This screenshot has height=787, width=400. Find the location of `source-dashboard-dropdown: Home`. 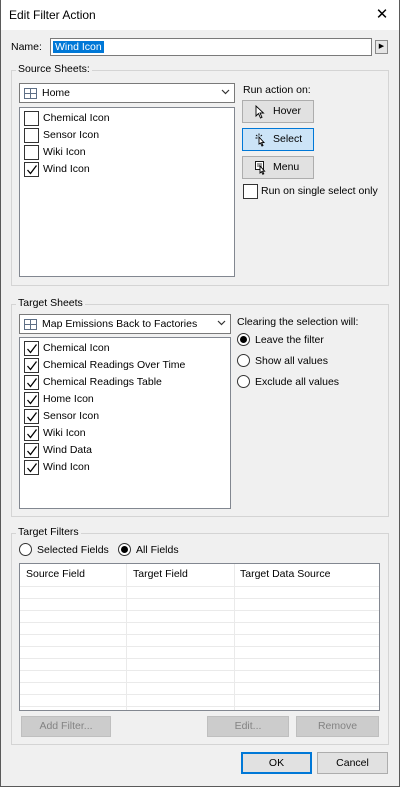

source-dashboard-dropdown: Home is located at coordinates (127, 93).